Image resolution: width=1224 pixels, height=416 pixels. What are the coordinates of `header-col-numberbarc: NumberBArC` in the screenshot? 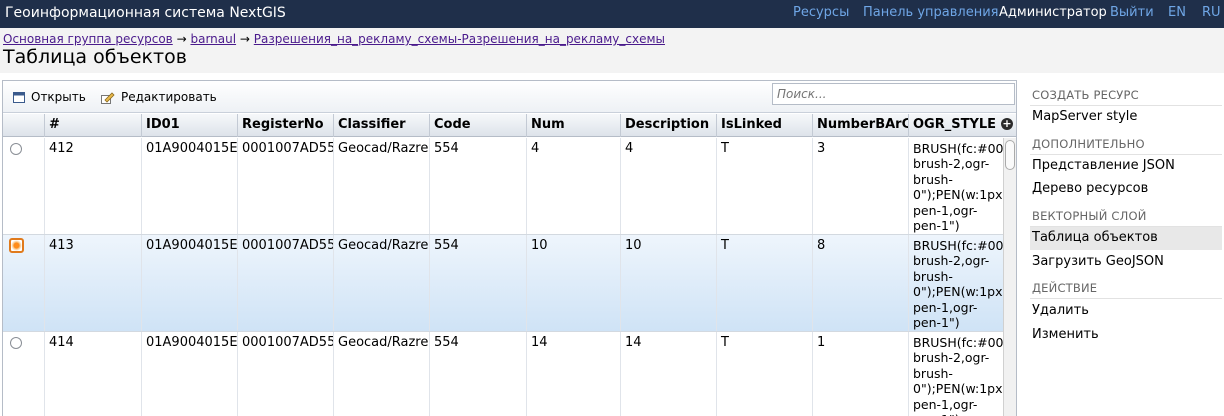 It's located at (860, 125).